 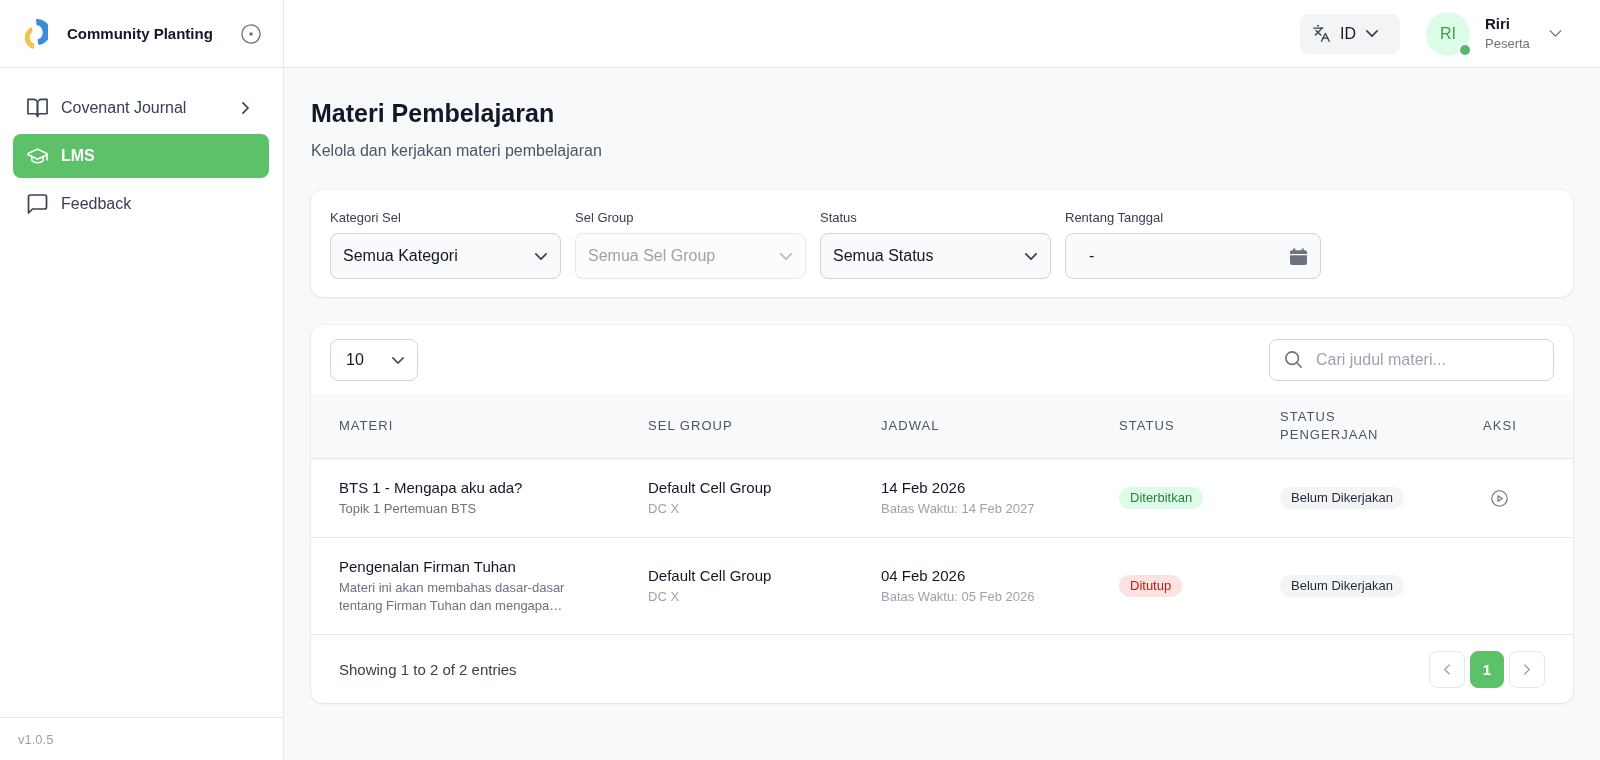 What do you see at coordinates (456, 151) in the screenshot?
I see `page-subtitle: Kelola dan kerjakan materi pembelajaran` at bounding box center [456, 151].